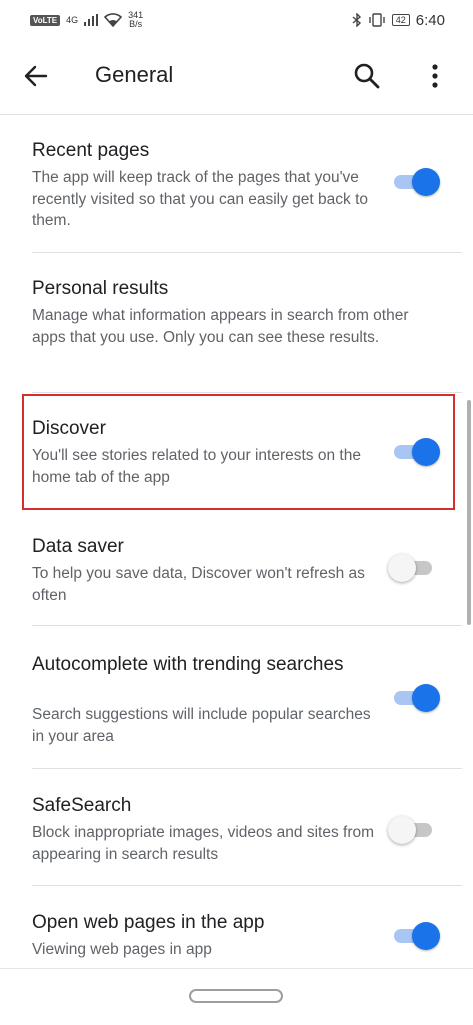 The width and height of the screenshot is (473, 1025). What do you see at coordinates (238, 452) in the screenshot?
I see `highlight-box` at bounding box center [238, 452].